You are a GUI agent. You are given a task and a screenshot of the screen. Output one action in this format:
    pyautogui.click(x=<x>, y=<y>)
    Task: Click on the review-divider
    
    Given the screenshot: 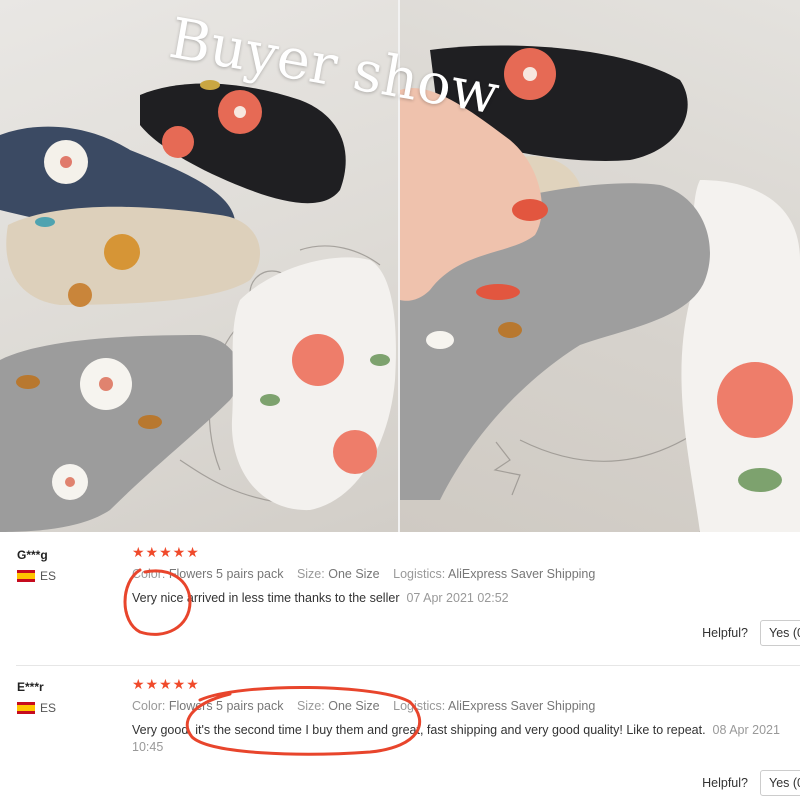 What is the action you would take?
    pyautogui.click(x=408, y=665)
    